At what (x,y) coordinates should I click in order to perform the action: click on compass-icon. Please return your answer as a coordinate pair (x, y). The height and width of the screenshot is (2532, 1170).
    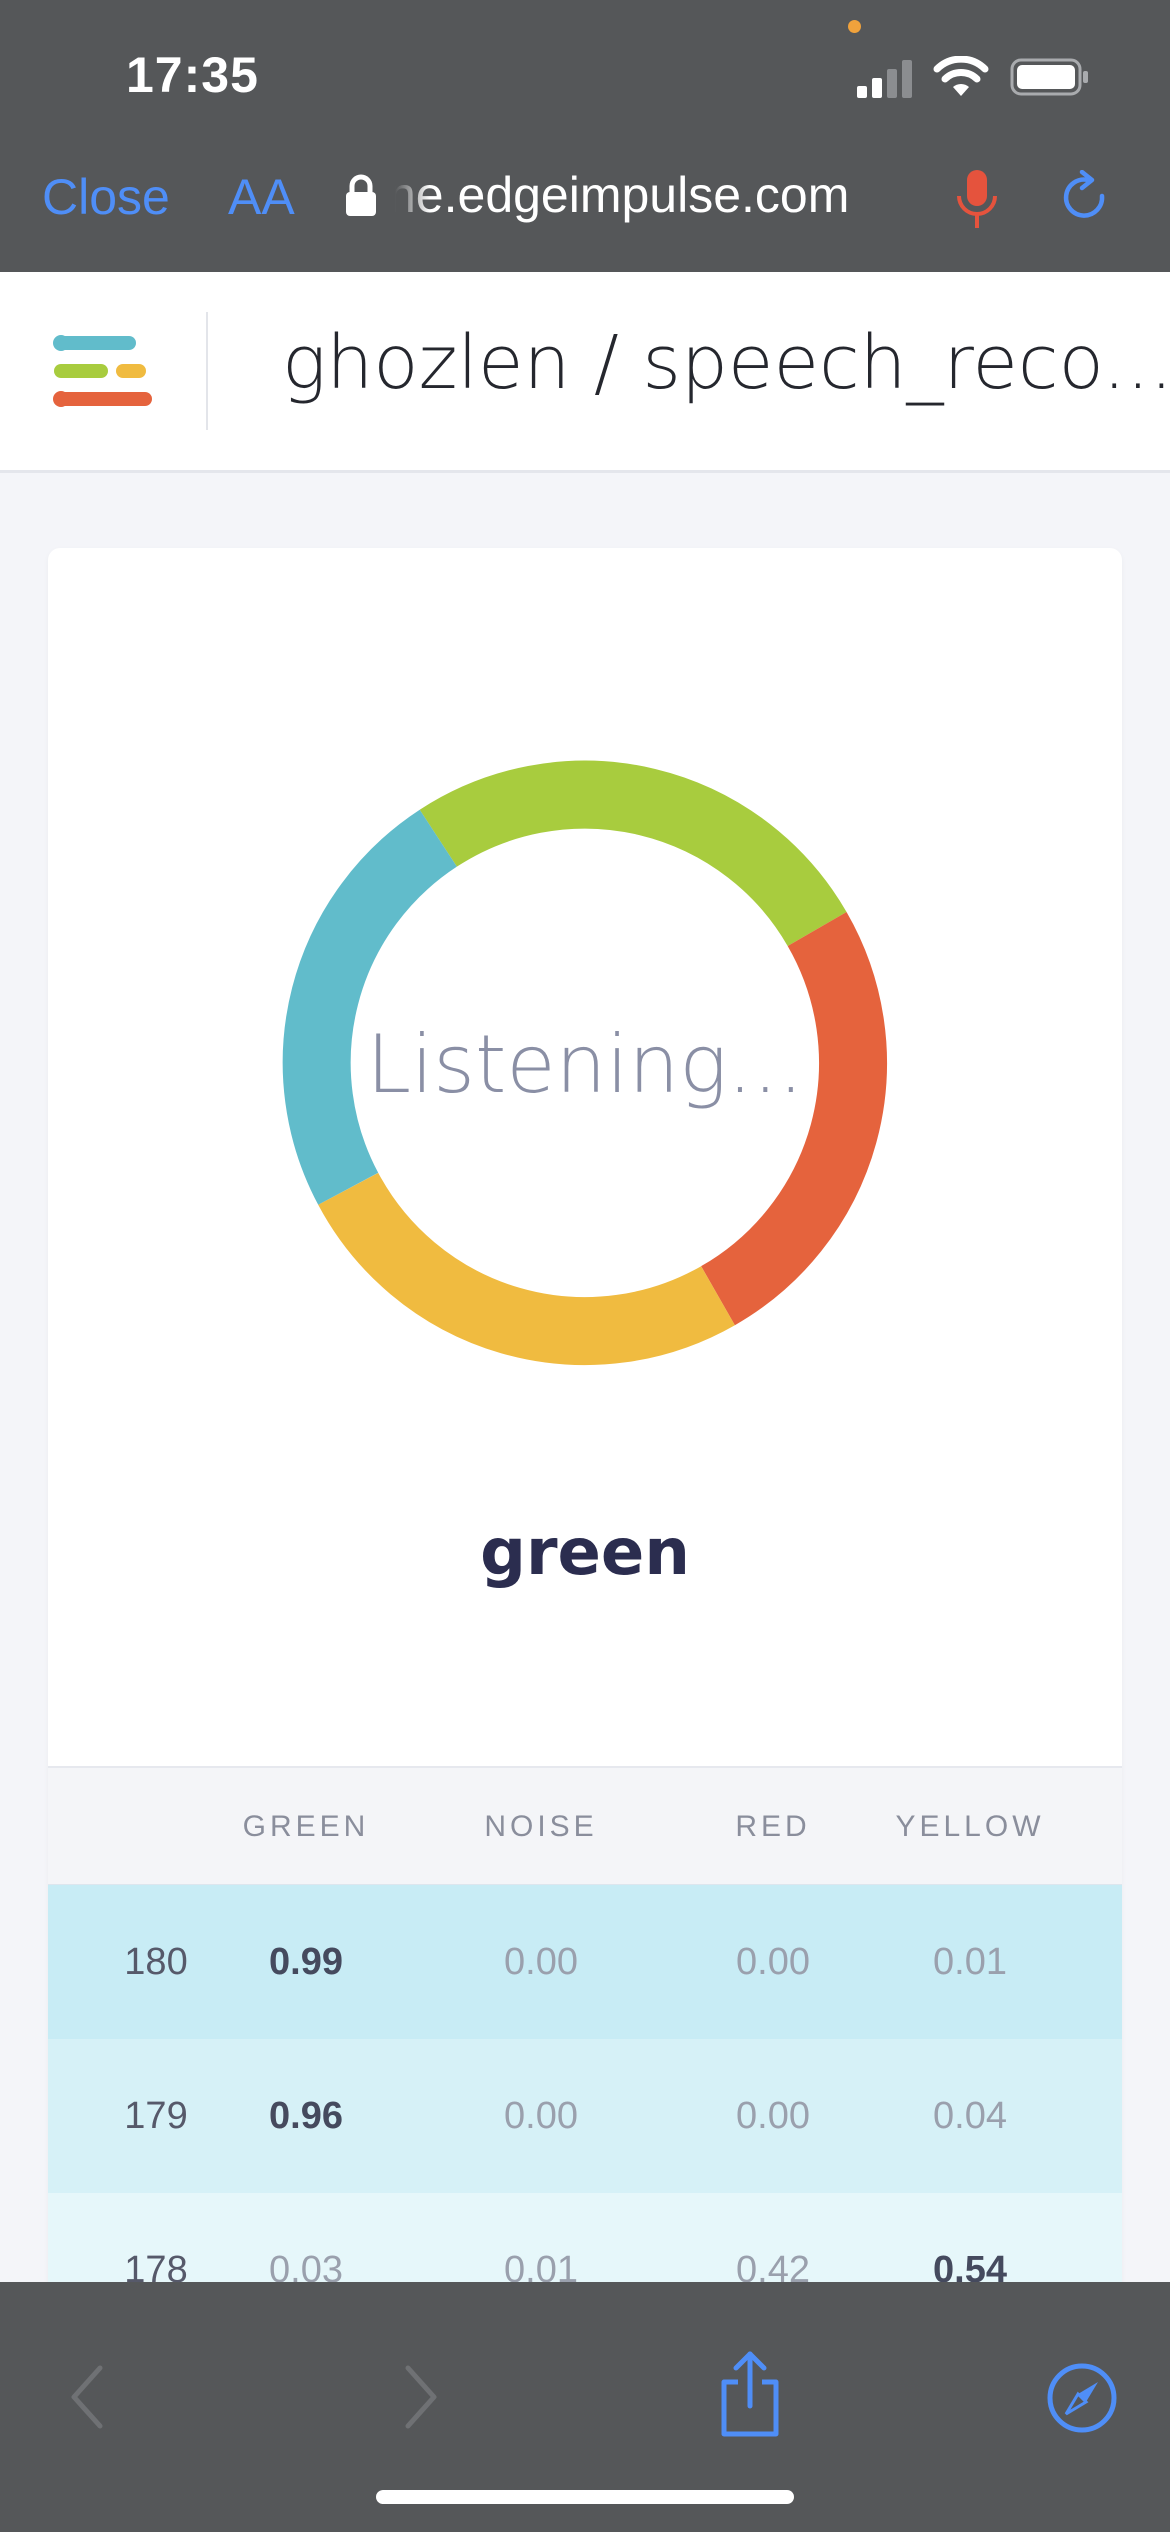
    Looking at the image, I should click on (1082, 2398).